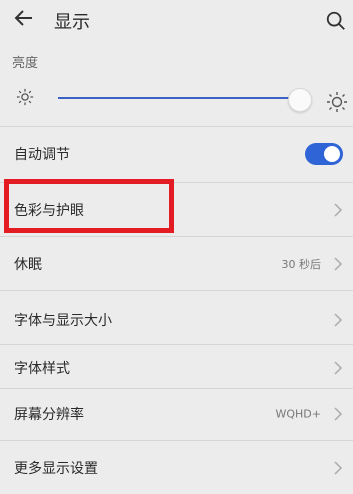  What do you see at coordinates (176, 414) in the screenshot?
I see `row-screen-resolution: 屏幕分辨率 WQHD+` at bounding box center [176, 414].